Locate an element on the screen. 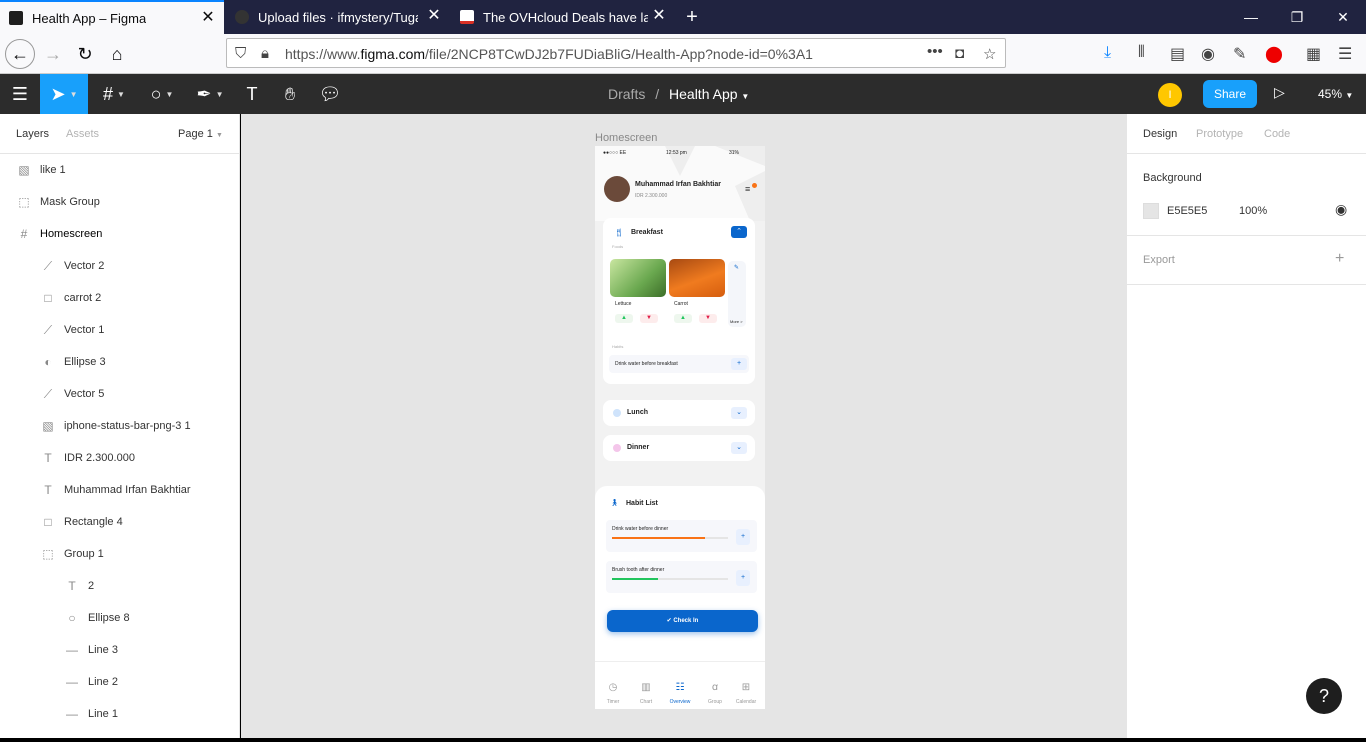  layer-row: ⟋ Vector 5 is located at coordinates (120, 394).